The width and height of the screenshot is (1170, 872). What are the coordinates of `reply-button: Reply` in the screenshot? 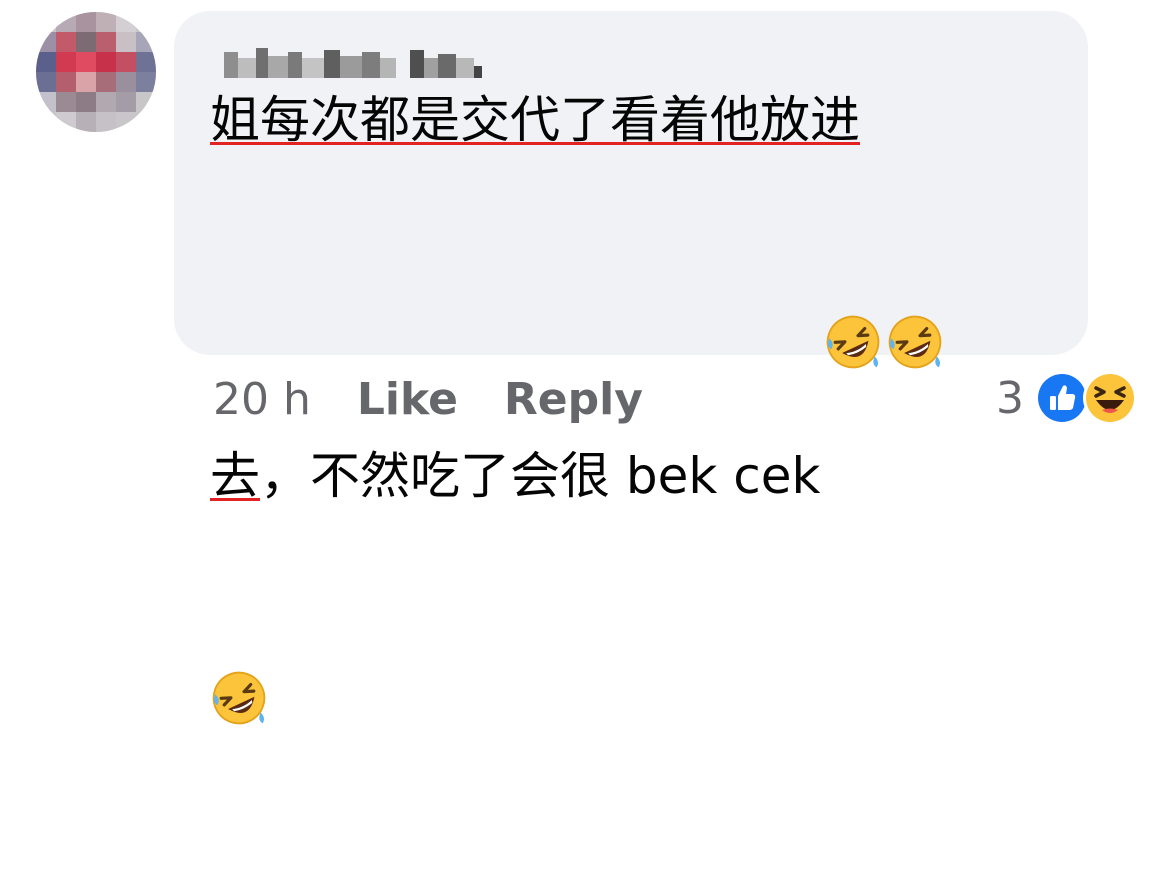 It's located at (573, 399).